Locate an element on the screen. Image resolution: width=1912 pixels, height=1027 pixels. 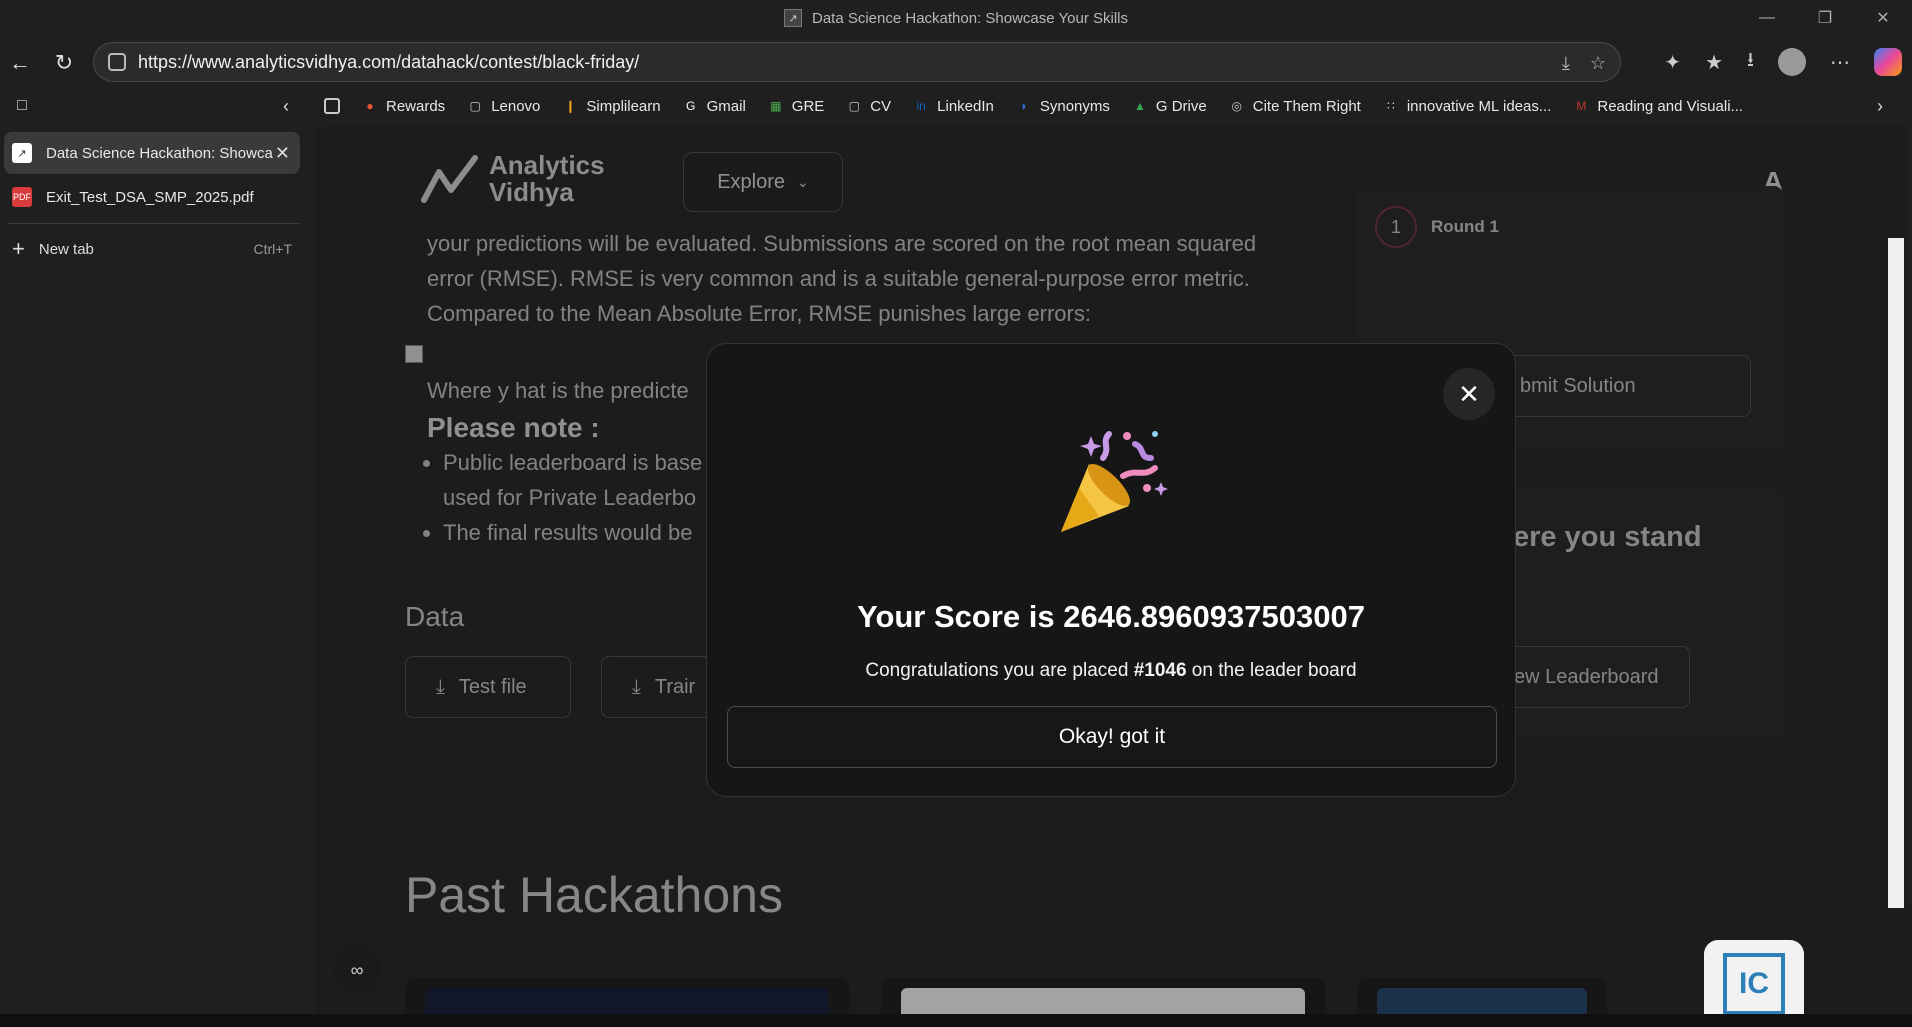
copilot-icon is located at coordinates (1888, 62).